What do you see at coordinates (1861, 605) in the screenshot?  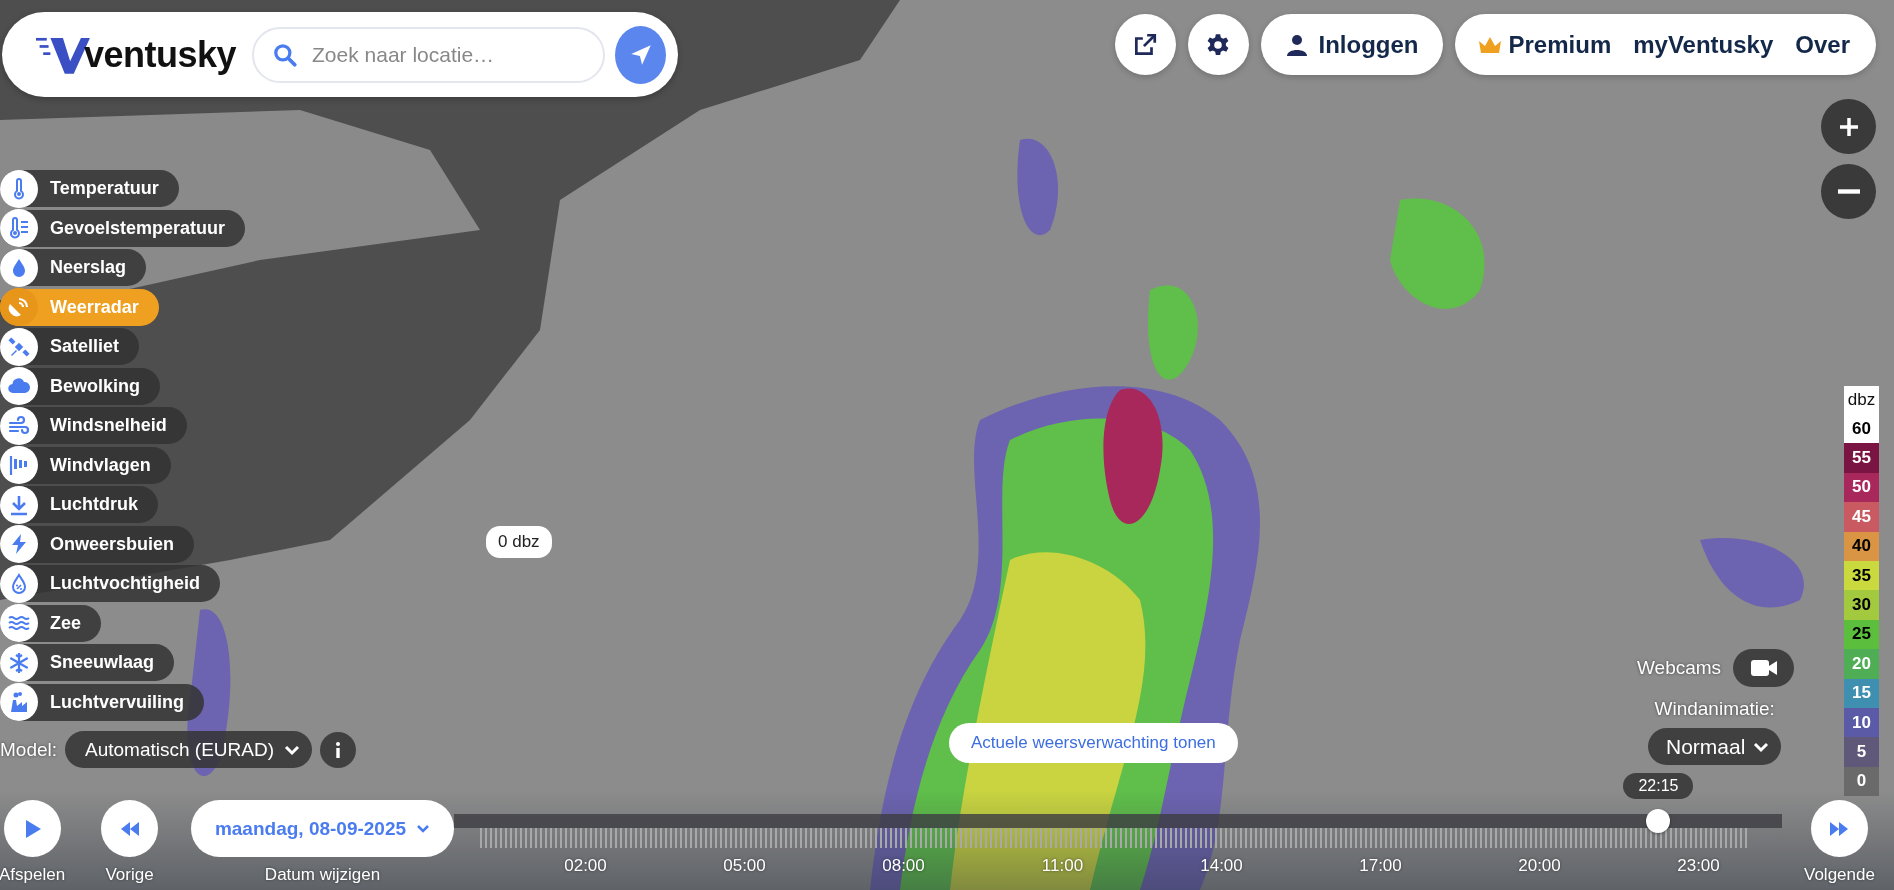 I see `legend-step: 30` at bounding box center [1861, 605].